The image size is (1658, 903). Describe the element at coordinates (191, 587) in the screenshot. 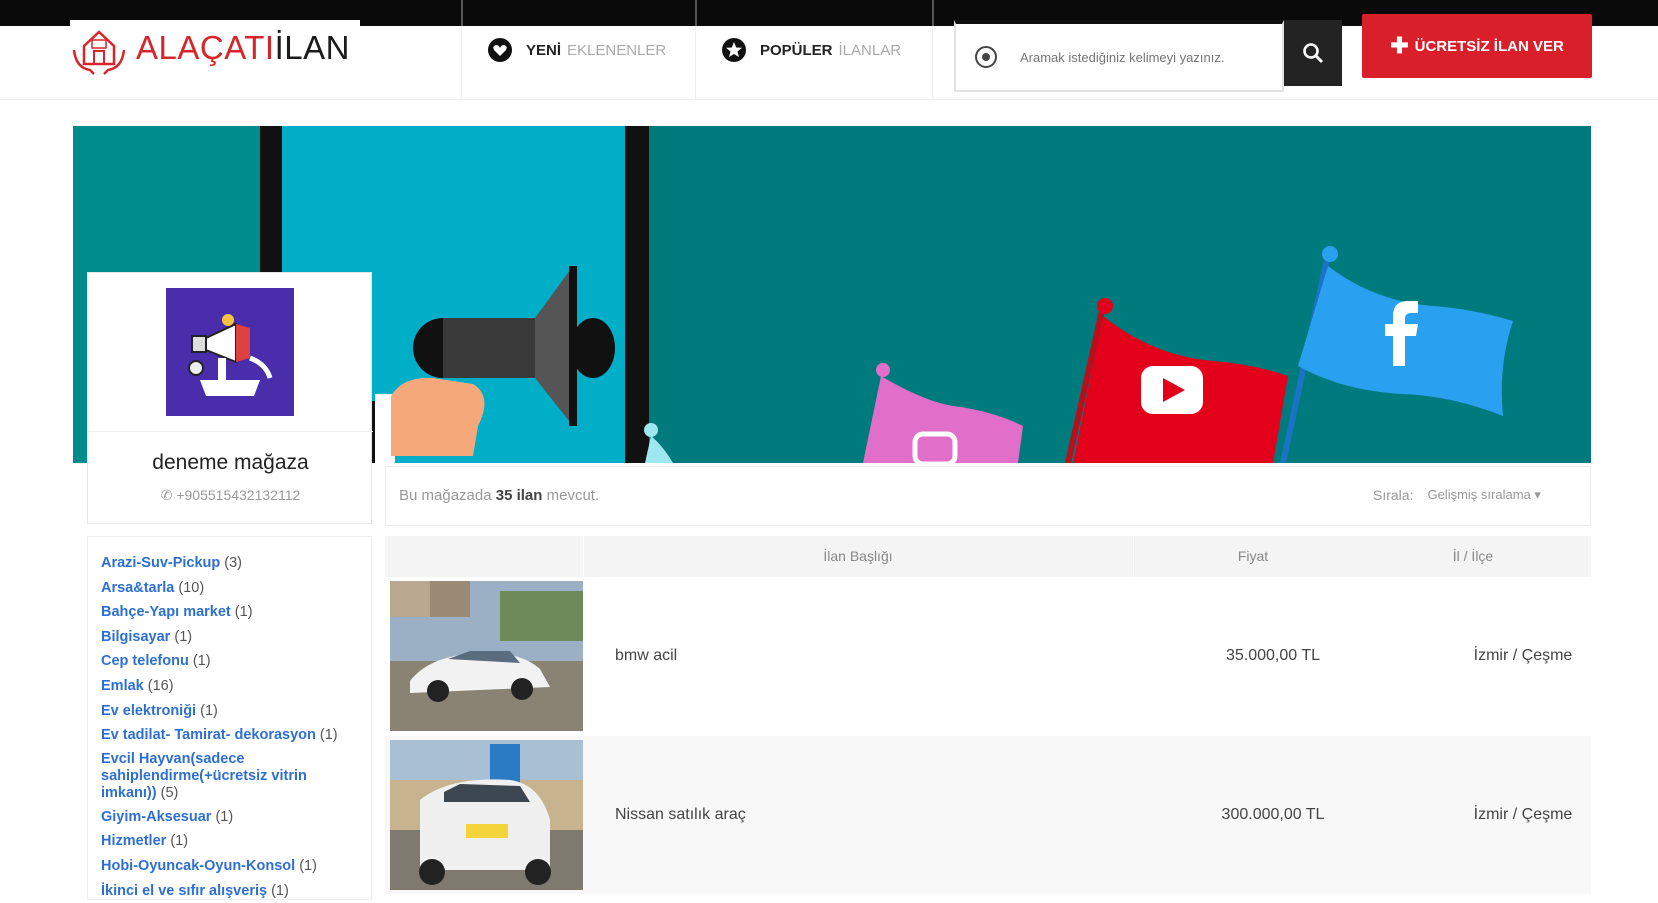

I see `category-count: (10)` at that location.